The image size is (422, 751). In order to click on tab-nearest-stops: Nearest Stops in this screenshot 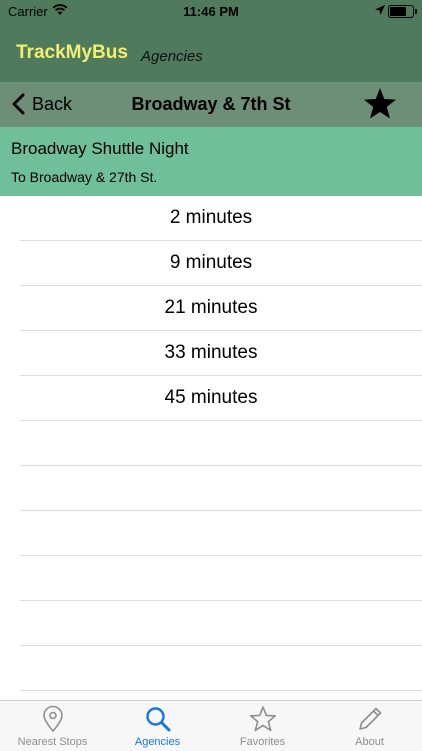, I will do `click(52, 726)`.